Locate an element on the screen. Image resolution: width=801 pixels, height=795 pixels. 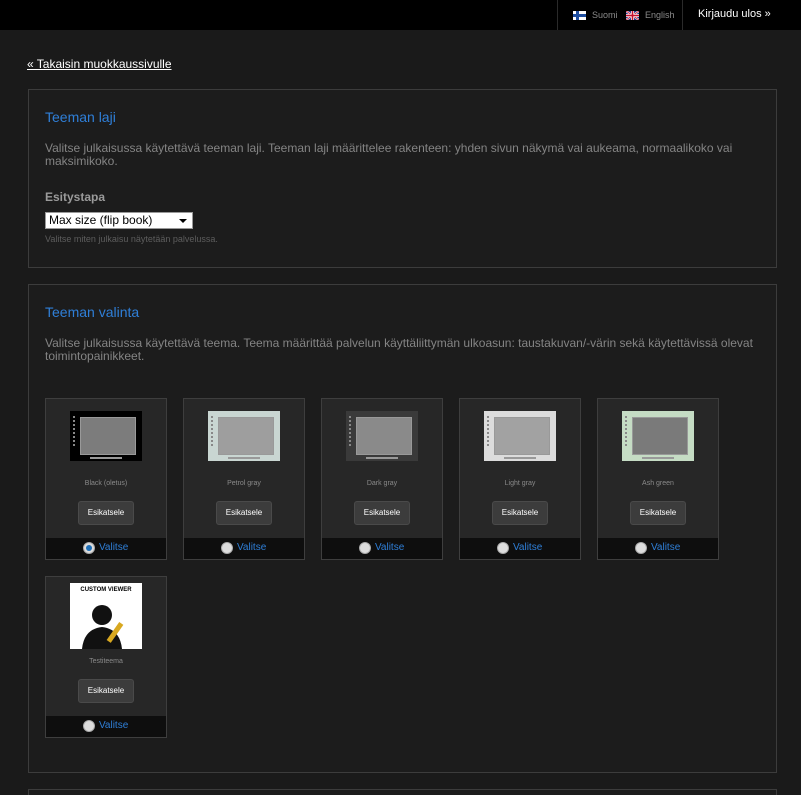
back-link: « Takaisin muokkaussivulle is located at coordinates (99, 64).